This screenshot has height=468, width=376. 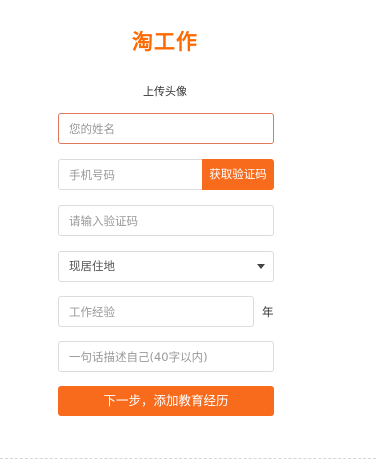 What do you see at coordinates (268, 312) in the screenshot?
I see `year-unit-label: 年` at bounding box center [268, 312].